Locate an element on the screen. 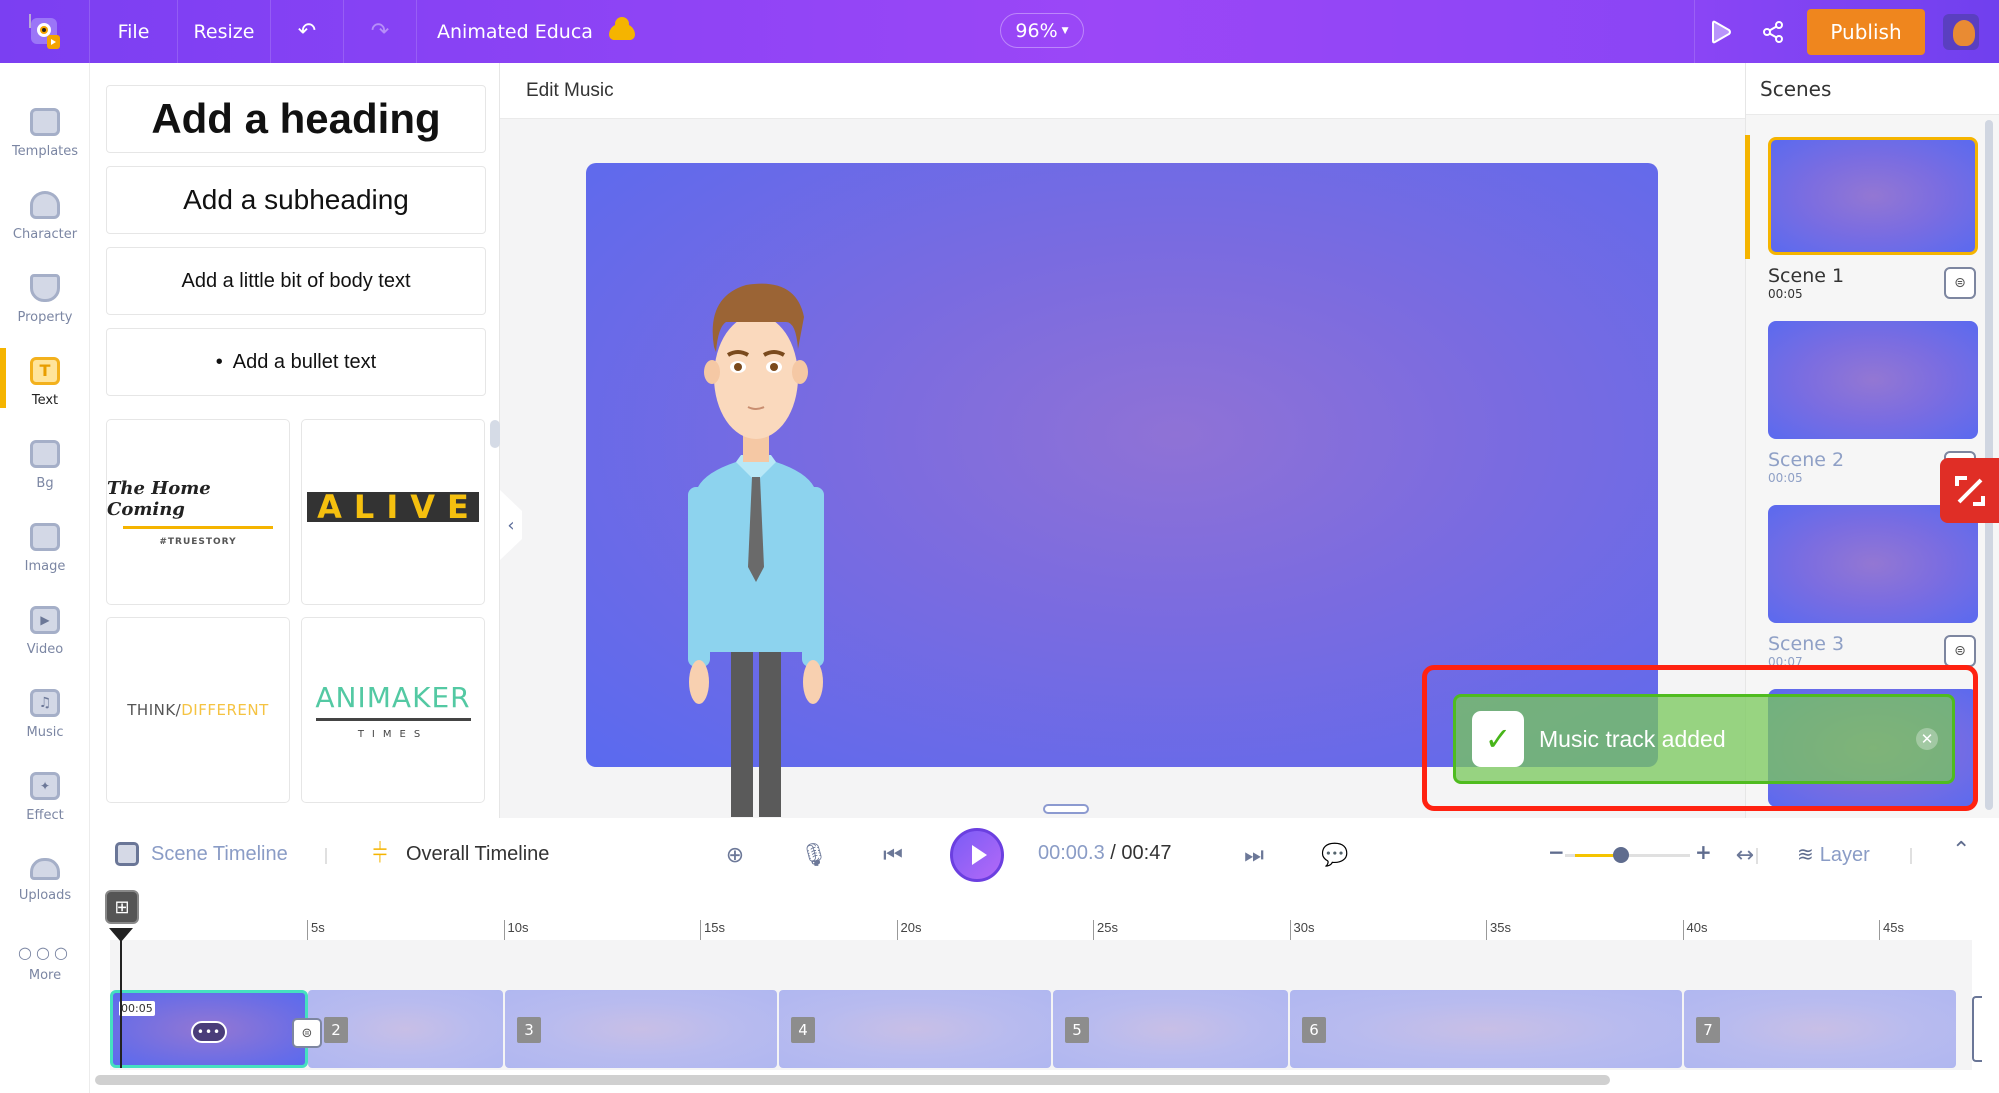 Image resolution: width=1999 pixels, height=1093 pixels. collapse-panel-button: ‹ is located at coordinates (511, 525).